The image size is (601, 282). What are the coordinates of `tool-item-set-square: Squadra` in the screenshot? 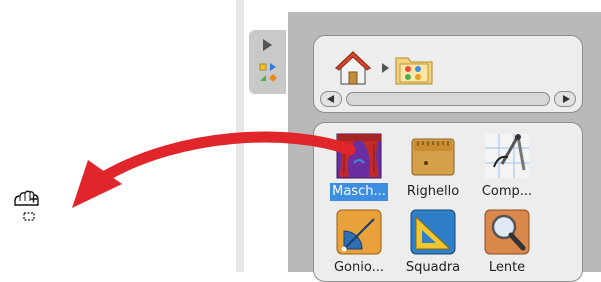 It's located at (433, 245).